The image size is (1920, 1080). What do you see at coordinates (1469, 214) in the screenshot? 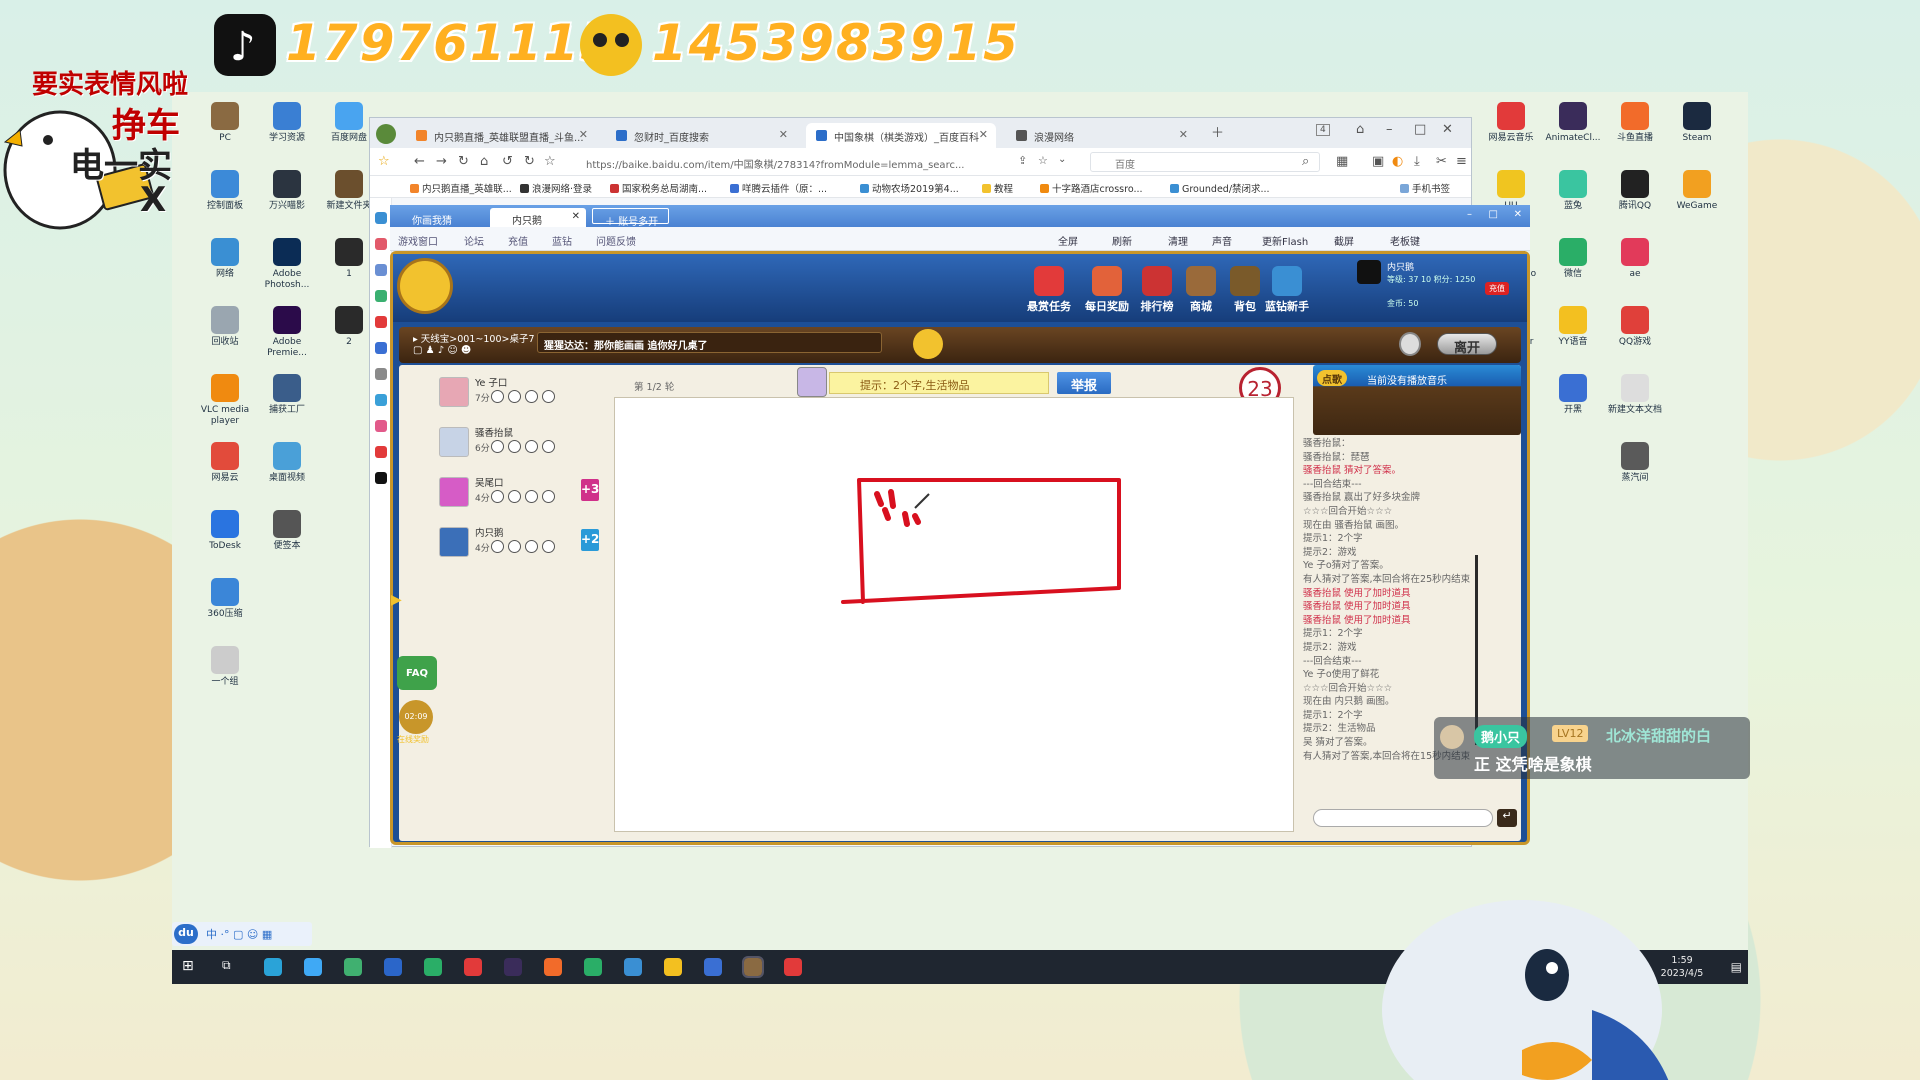
I see `minimize-button: –` at bounding box center [1469, 214].